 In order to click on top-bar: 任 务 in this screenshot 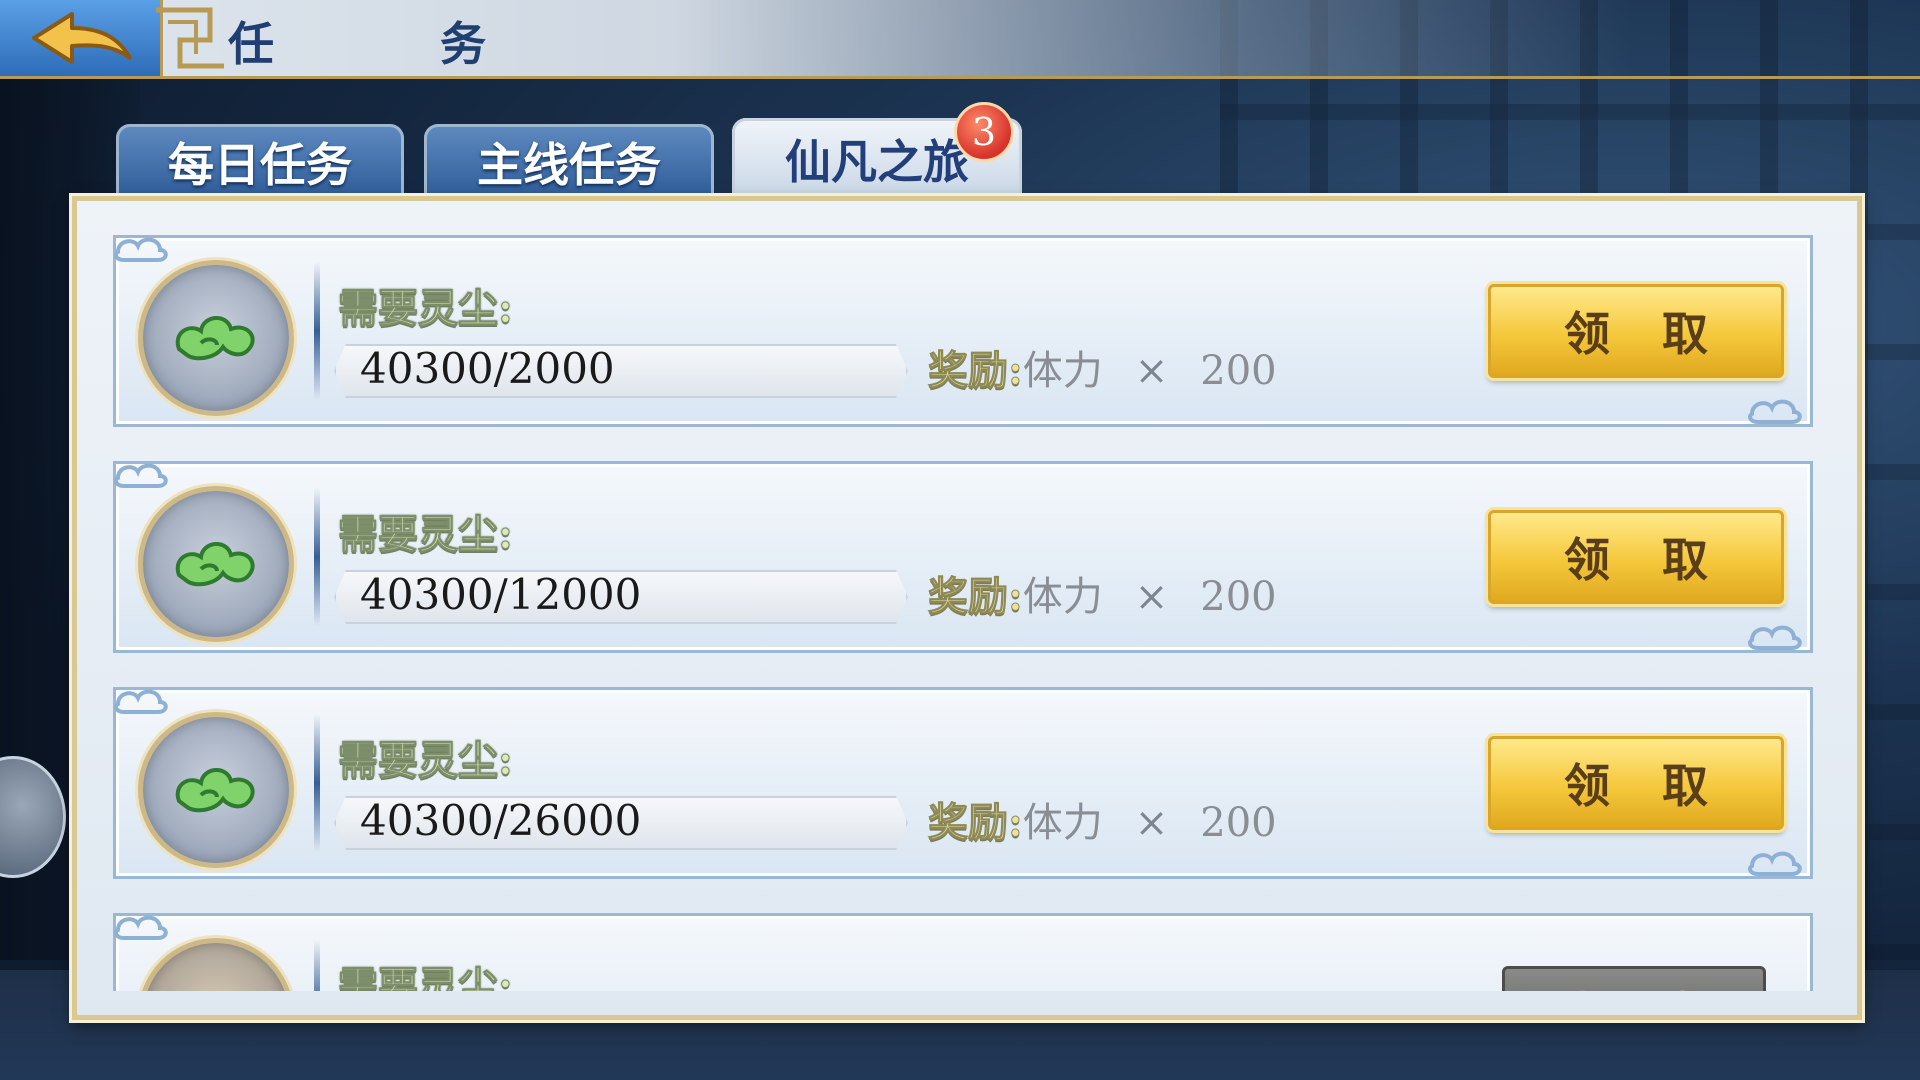, I will do `click(960, 39)`.